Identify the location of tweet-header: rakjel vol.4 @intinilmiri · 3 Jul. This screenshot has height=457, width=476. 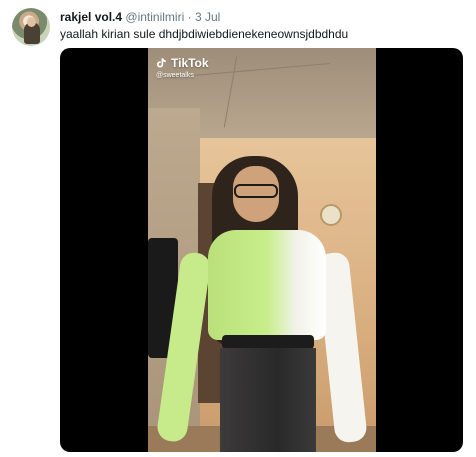
(140, 17).